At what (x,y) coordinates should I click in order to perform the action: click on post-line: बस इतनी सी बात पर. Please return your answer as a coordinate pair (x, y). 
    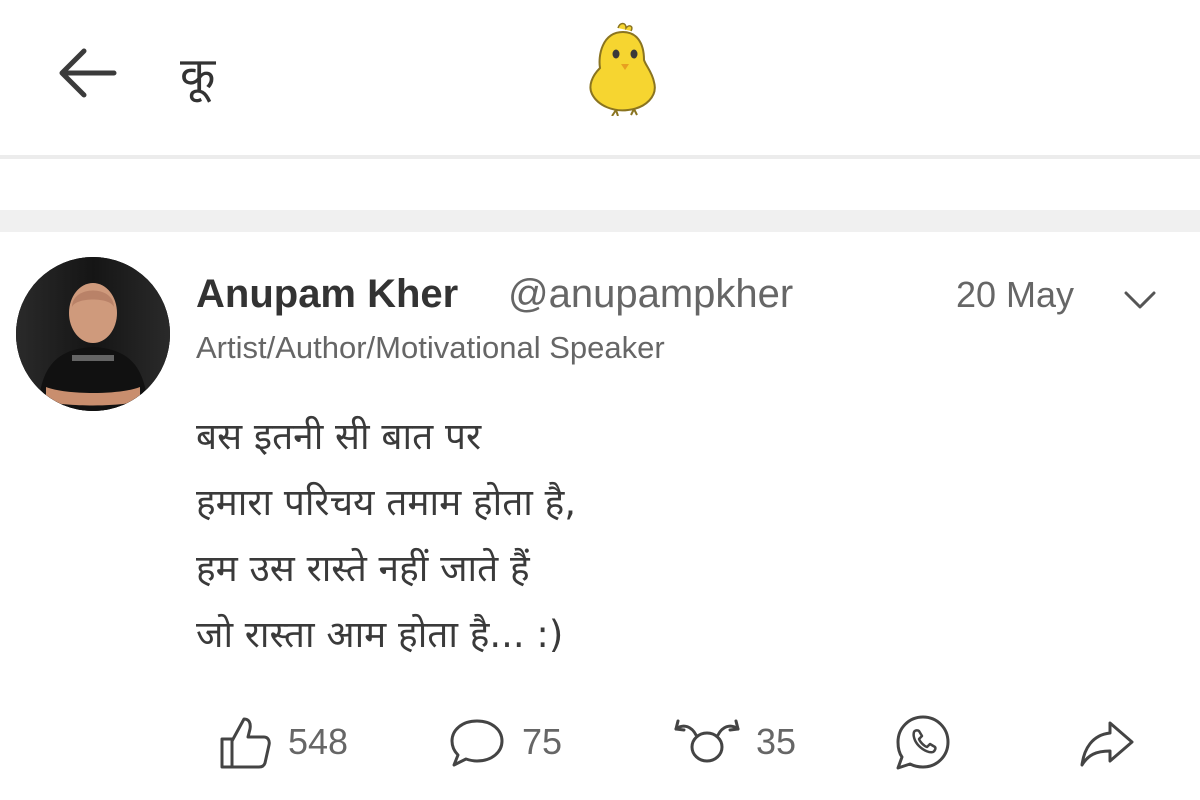
    Looking at the image, I should click on (339, 436).